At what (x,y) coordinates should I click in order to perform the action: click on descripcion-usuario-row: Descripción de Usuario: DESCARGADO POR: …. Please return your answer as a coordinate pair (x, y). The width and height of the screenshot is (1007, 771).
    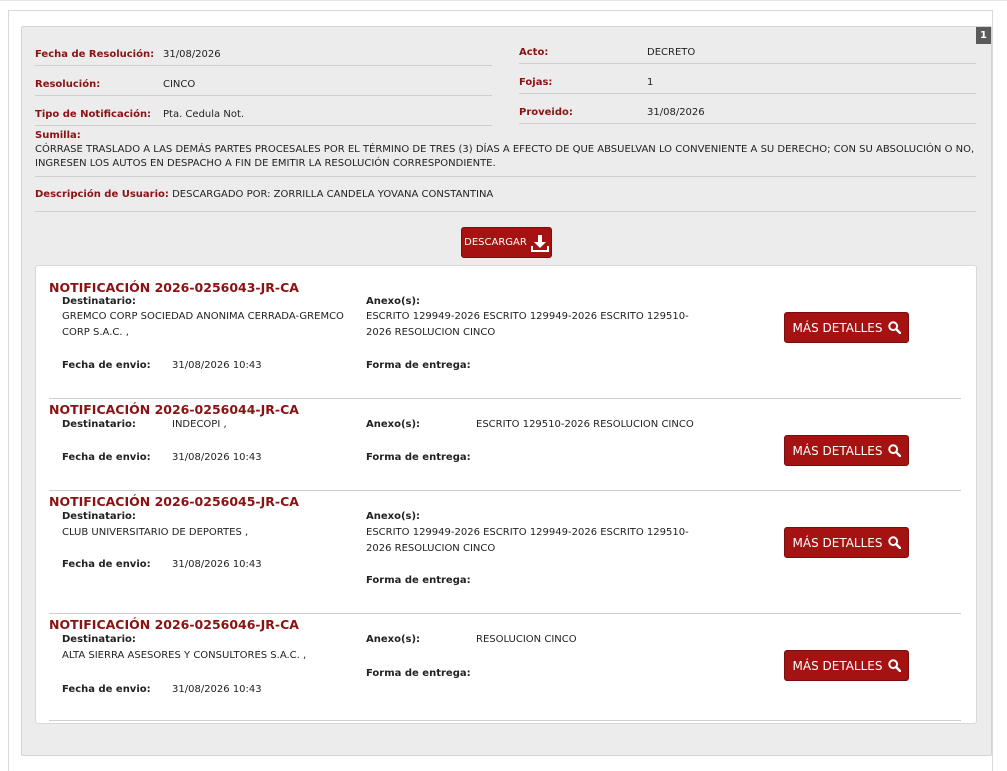
    Looking at the image, I should click on (505, 200).